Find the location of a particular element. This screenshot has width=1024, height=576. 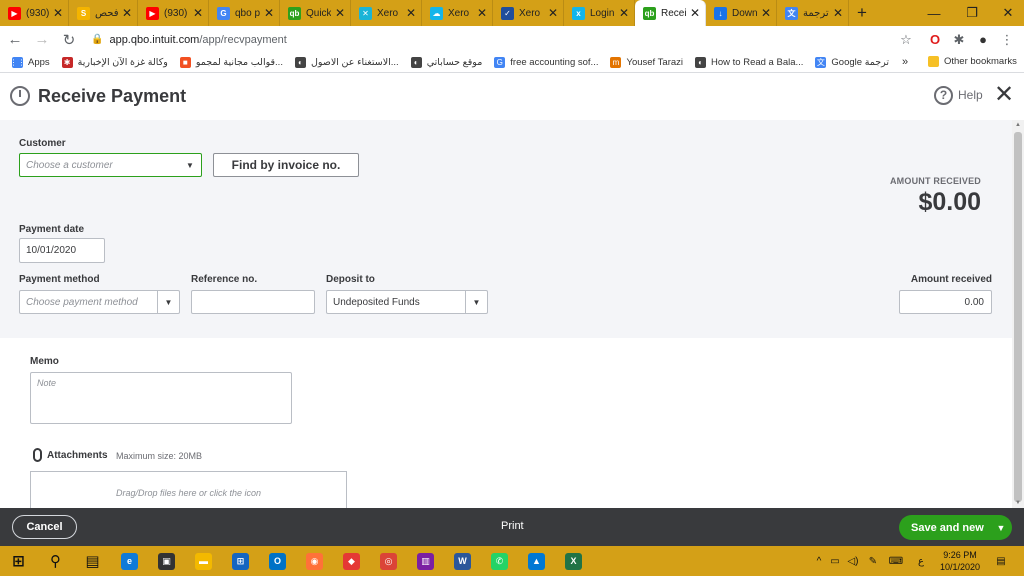

bookmark-item: ◐ موقع حساباتي is located at coordinates (446, 62).